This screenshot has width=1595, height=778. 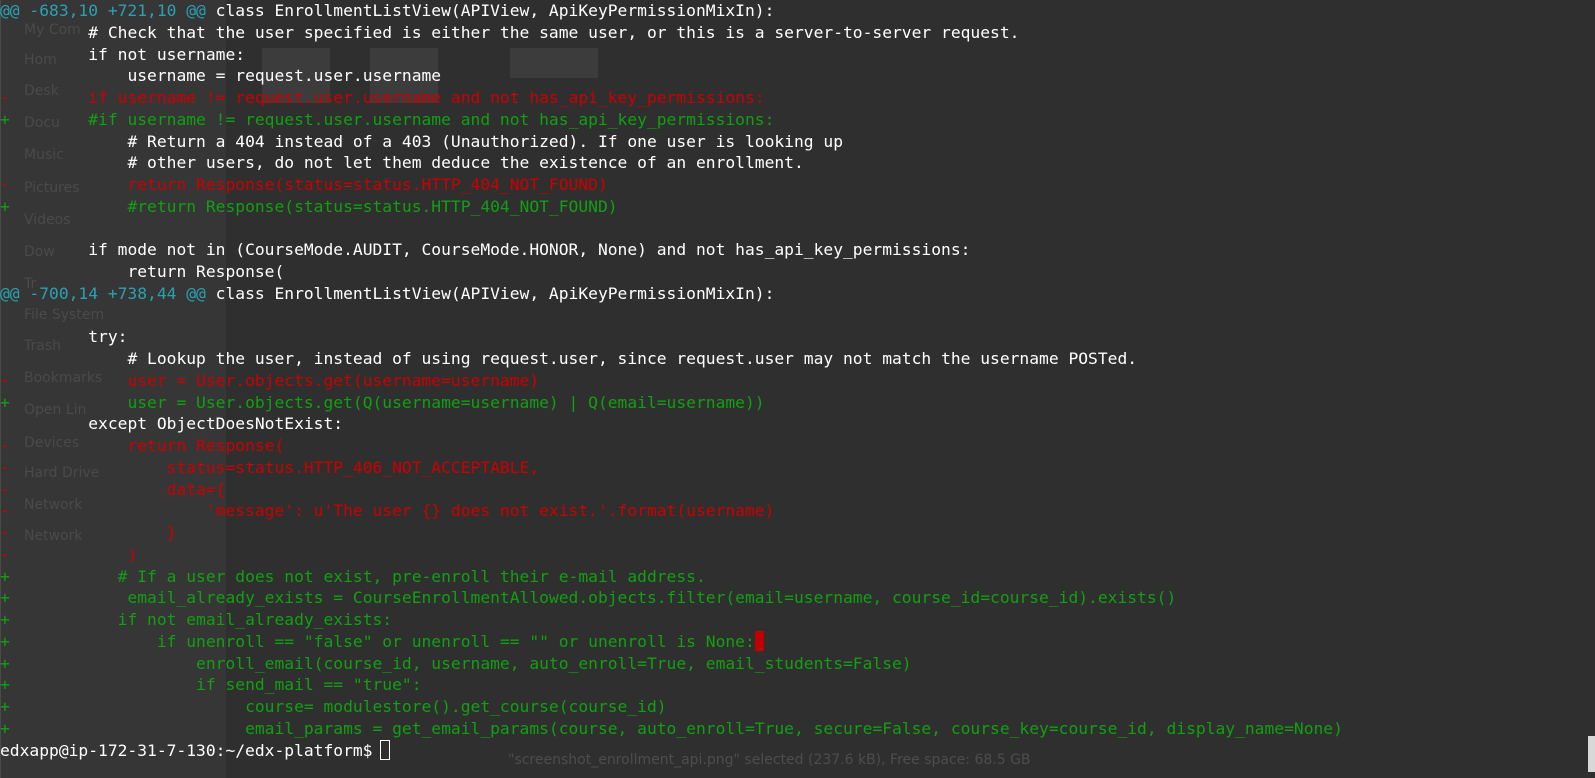 I want to click on diff-code: data={, so click(x=117, y=489).